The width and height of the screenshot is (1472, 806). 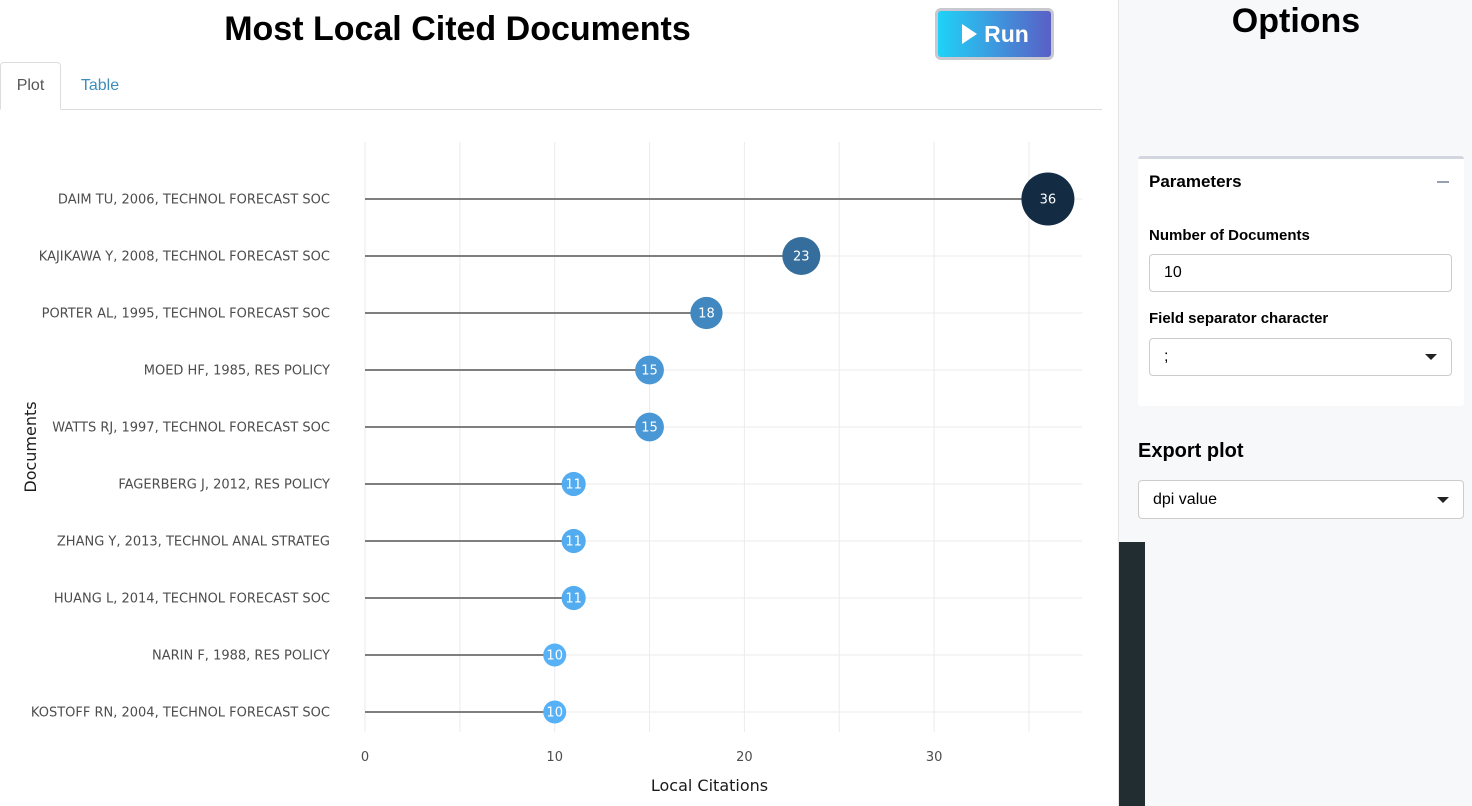 I want to click on y-tick-label: NARIN F, 1988, RES POLICY, so click(x=241, y=656).